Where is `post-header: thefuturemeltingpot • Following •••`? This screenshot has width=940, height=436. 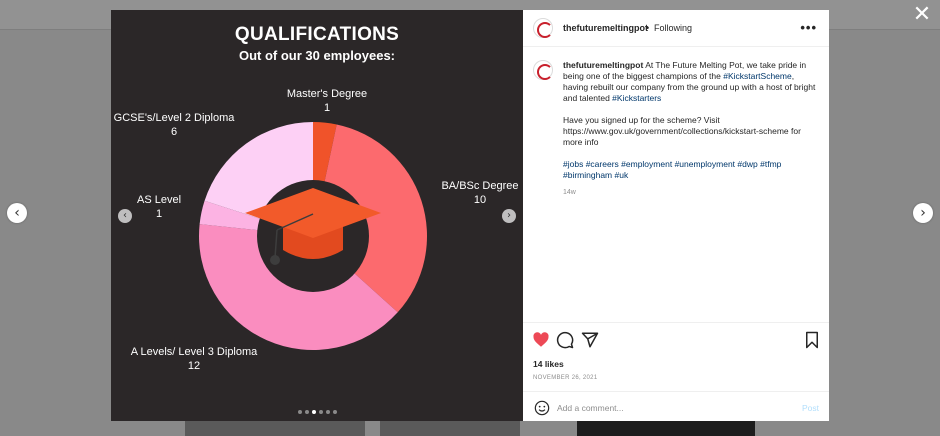 post-header: thefuturemeltingpot • Following ••• is located at coordinates (676, 28).